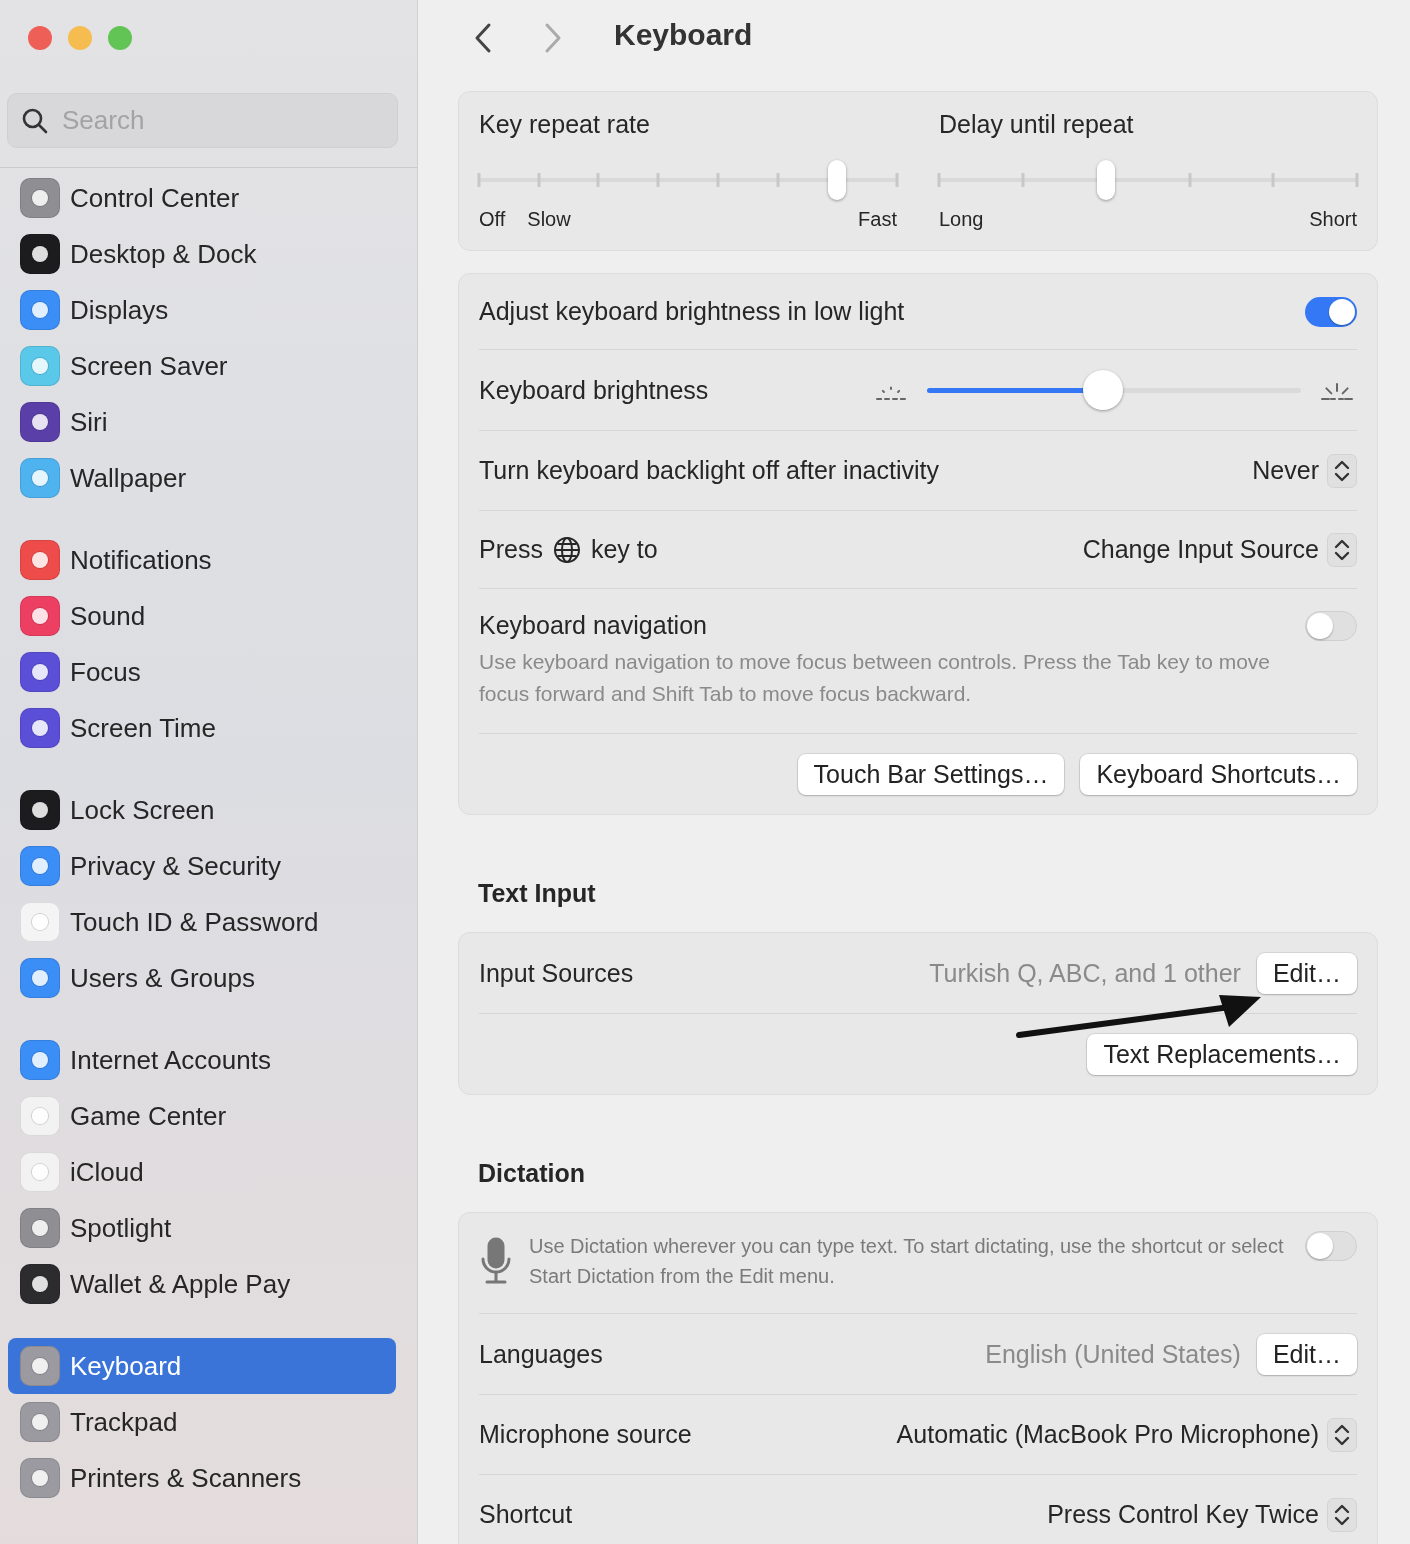 This screenshot has width=1410, height=1544. I want to click on sidebar-item: Touch ID & Password, so click(202, 922).